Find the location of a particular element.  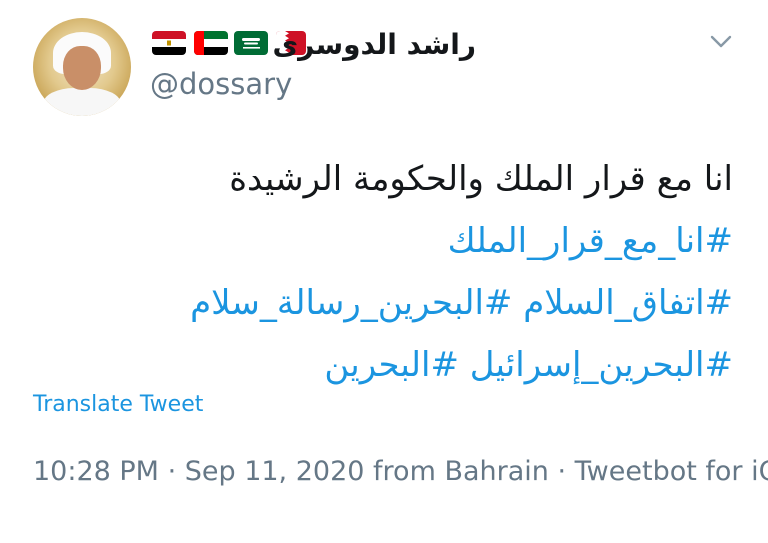

avatar-face is located at coordinates (82, 68).